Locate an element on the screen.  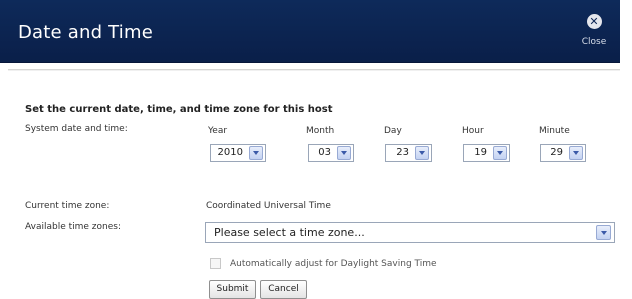
day-label: Day is located at coordinates (393, 131).